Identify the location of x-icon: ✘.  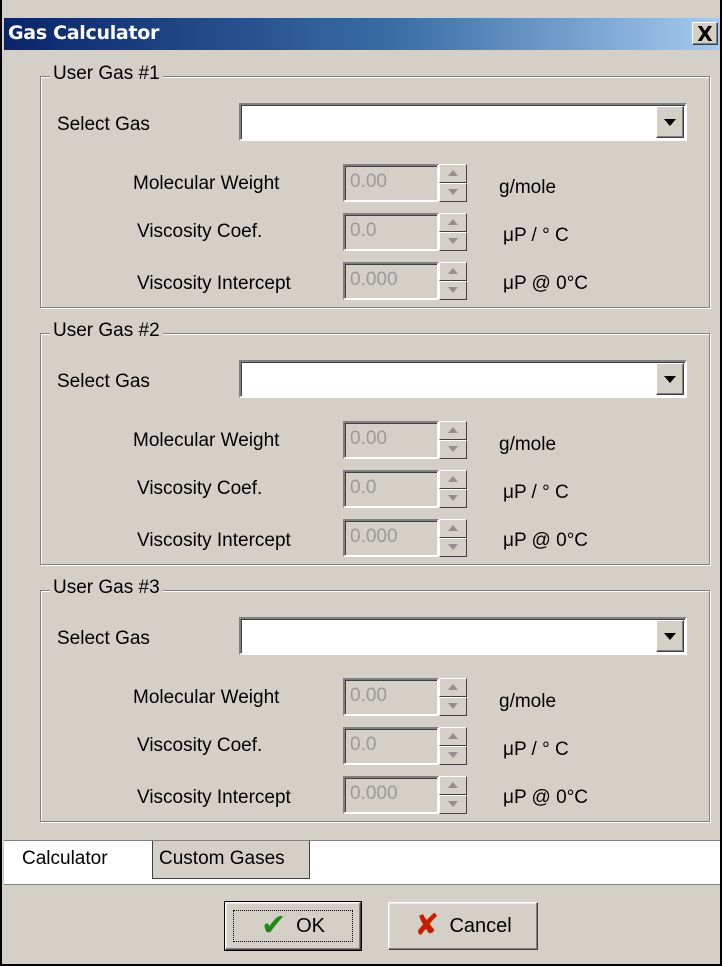
(427, 925).